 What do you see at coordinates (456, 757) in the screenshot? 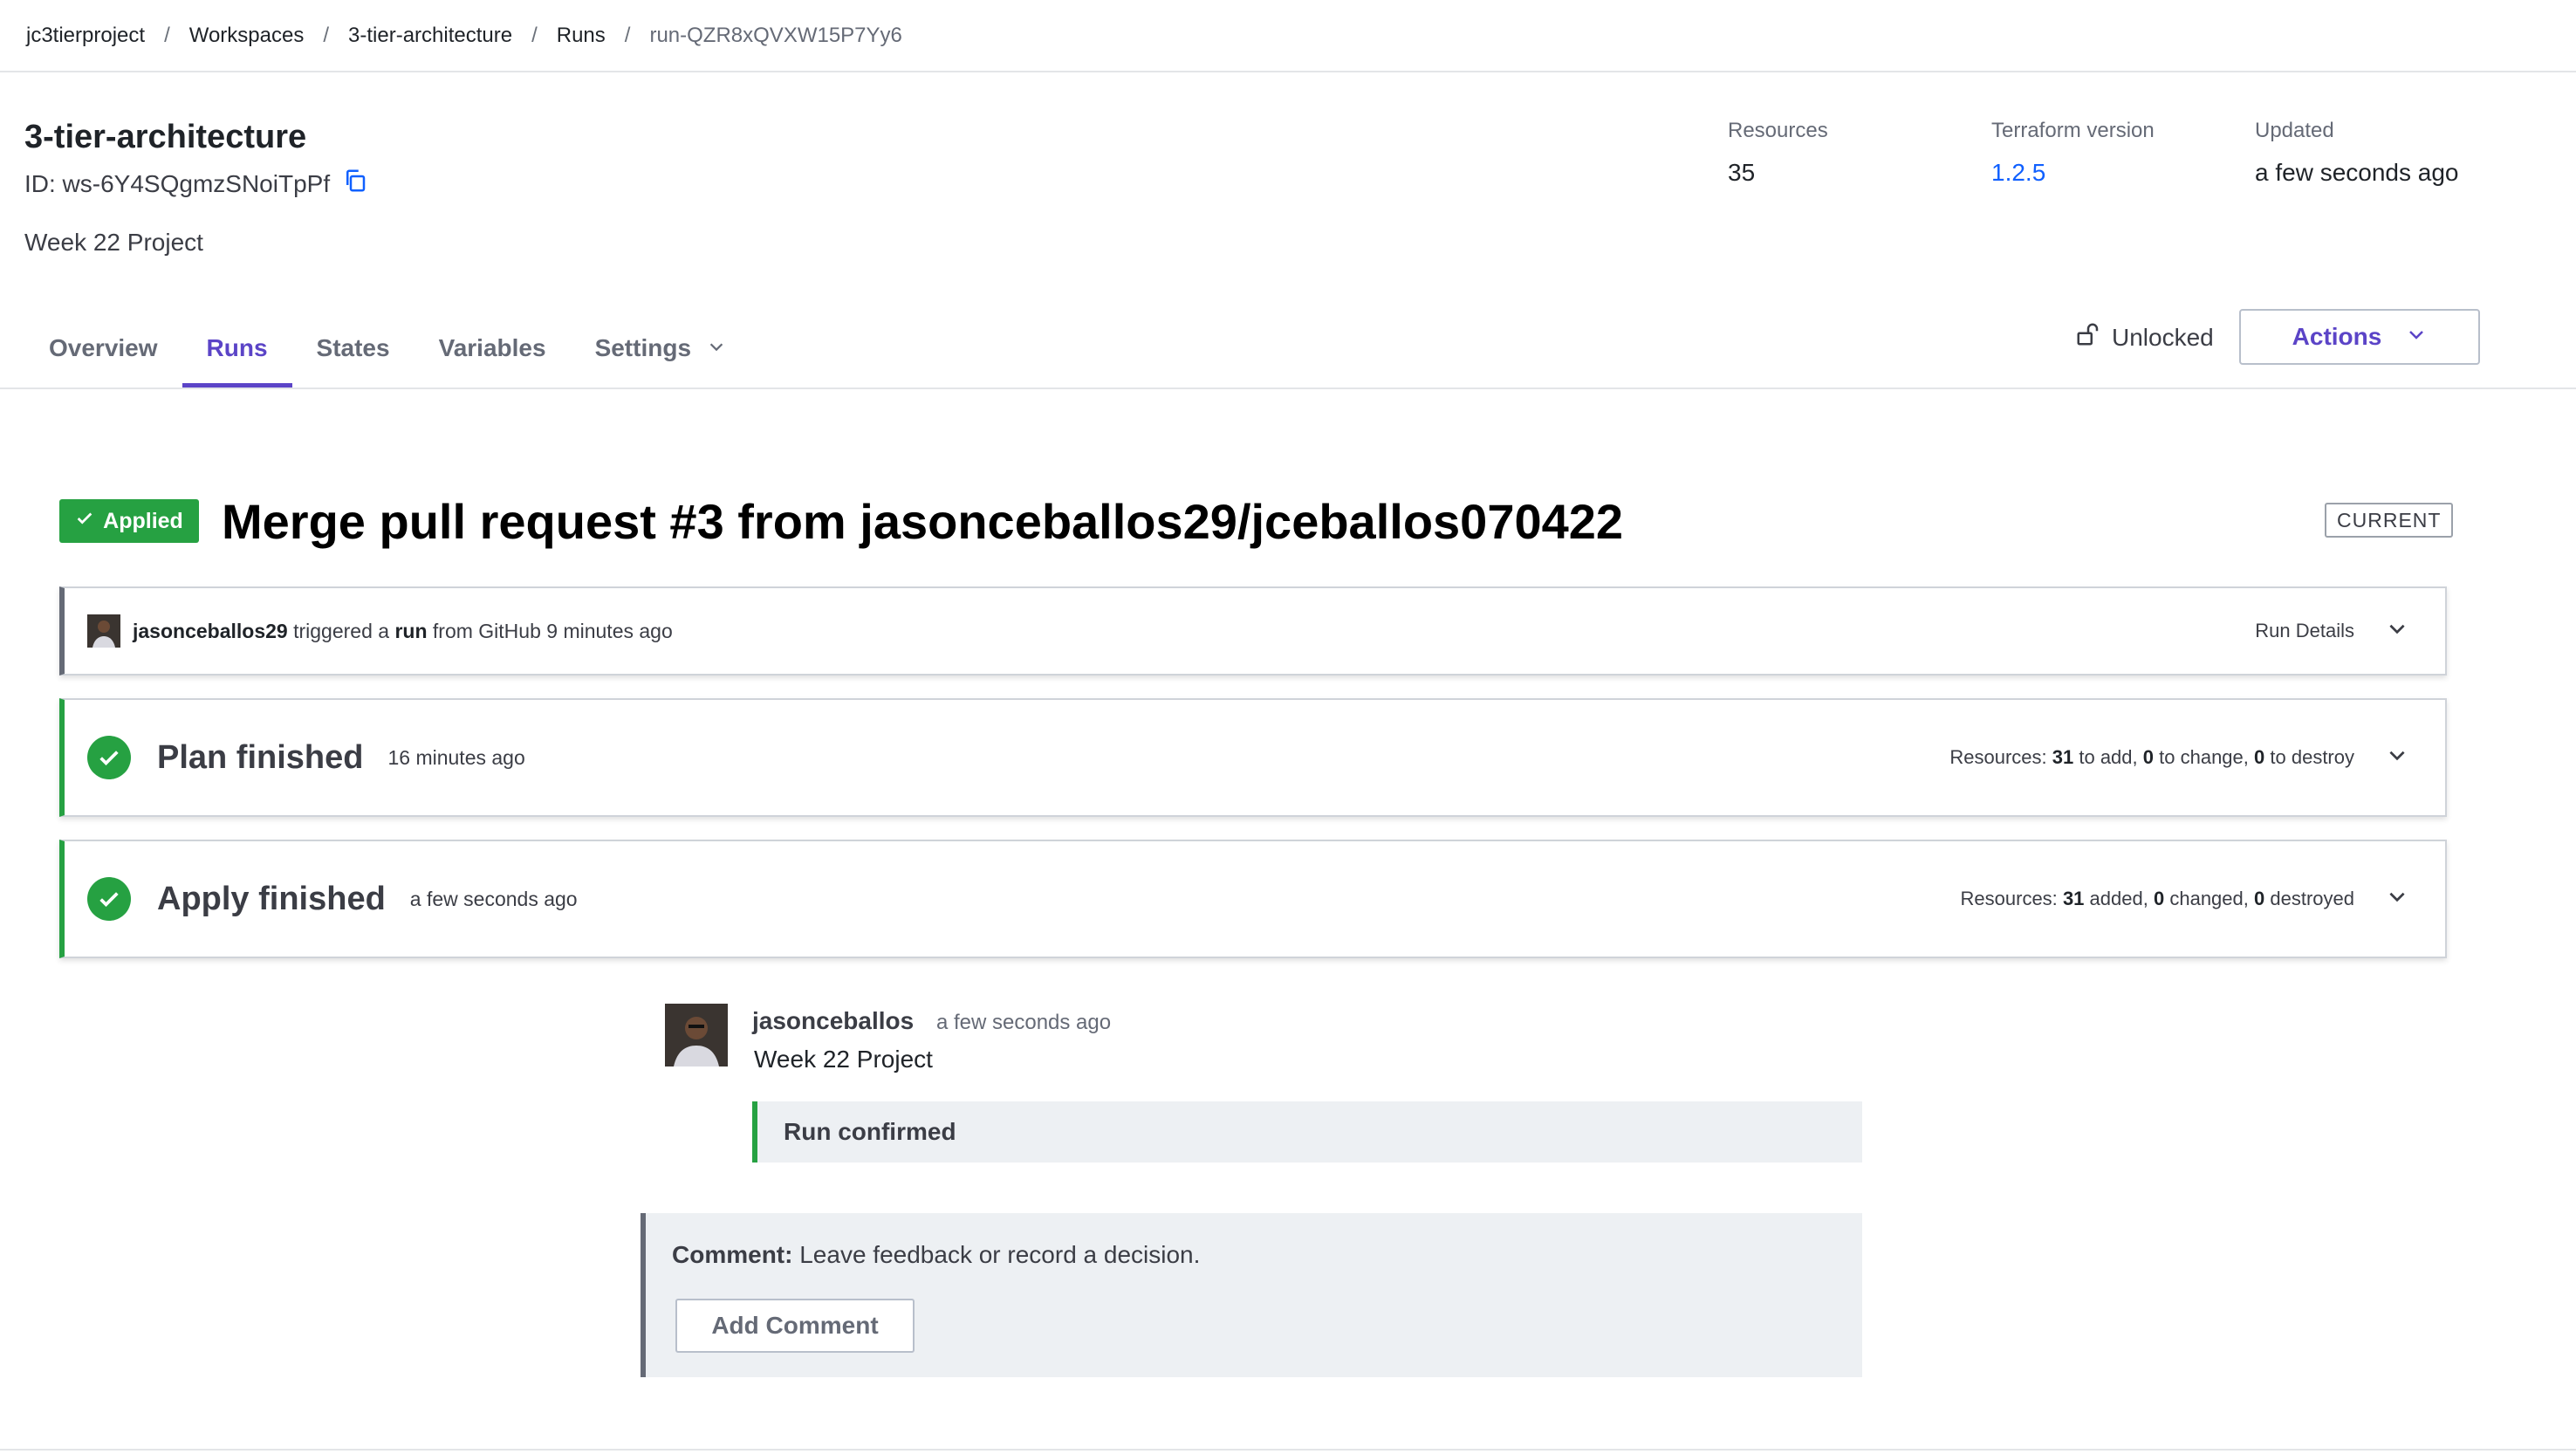
I see `plan-time: 16 minutes ago` at bounding box center [456, 757].